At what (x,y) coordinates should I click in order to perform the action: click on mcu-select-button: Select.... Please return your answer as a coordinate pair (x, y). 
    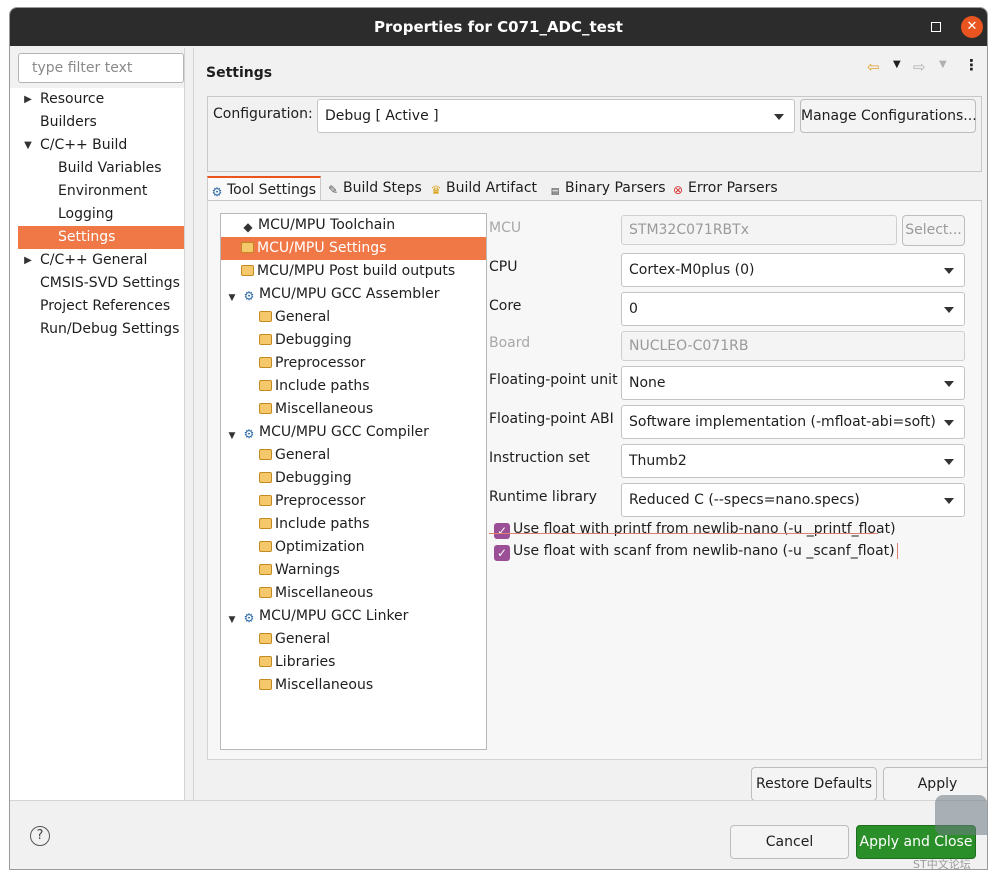
    Looking at the image, I should click on (933, 230).